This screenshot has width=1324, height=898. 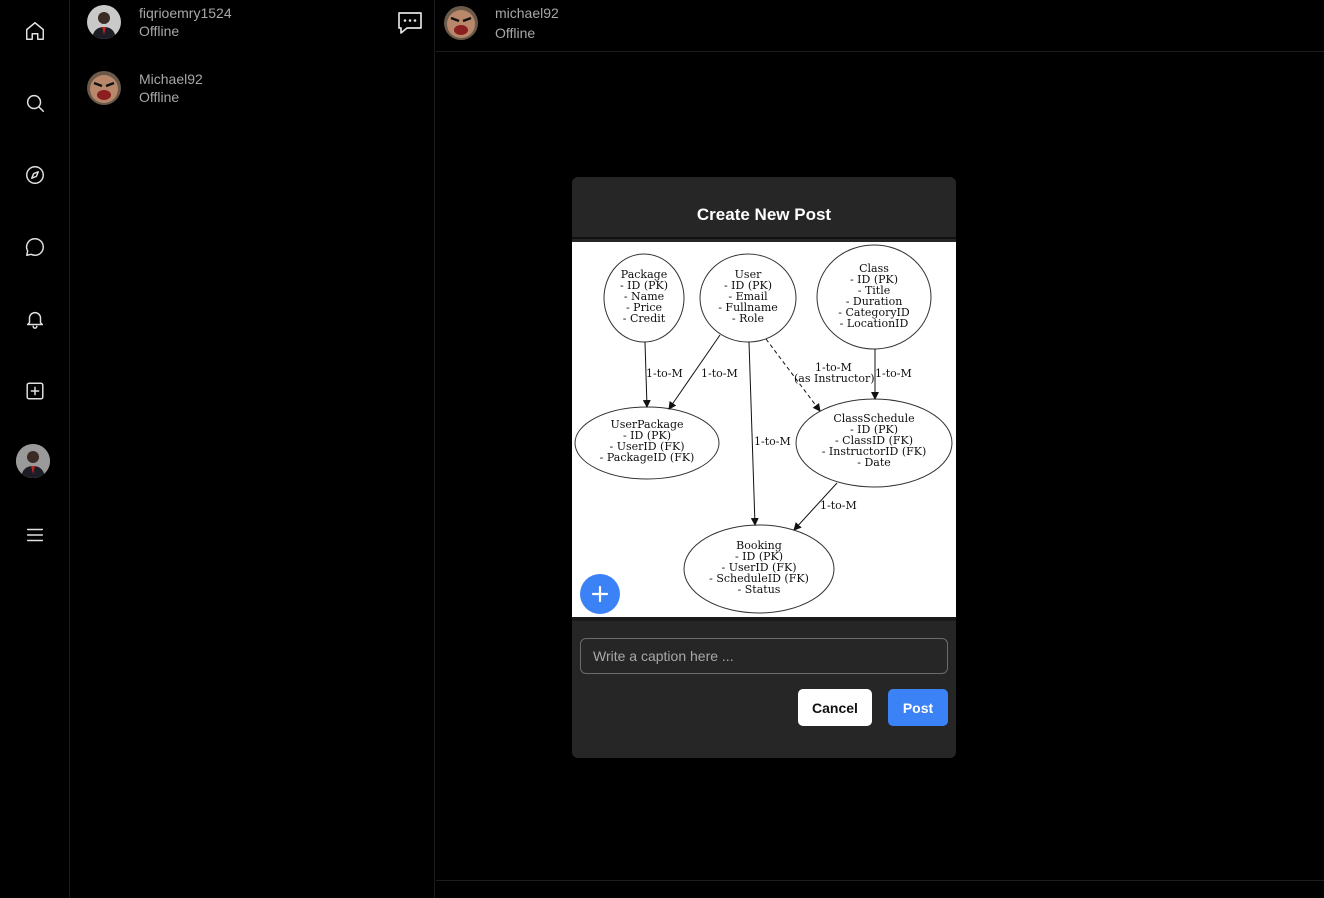 What do you see at coordinates (35, 175) in the screenshot?
I see `compass-icon` at bounding box center [35, 175].